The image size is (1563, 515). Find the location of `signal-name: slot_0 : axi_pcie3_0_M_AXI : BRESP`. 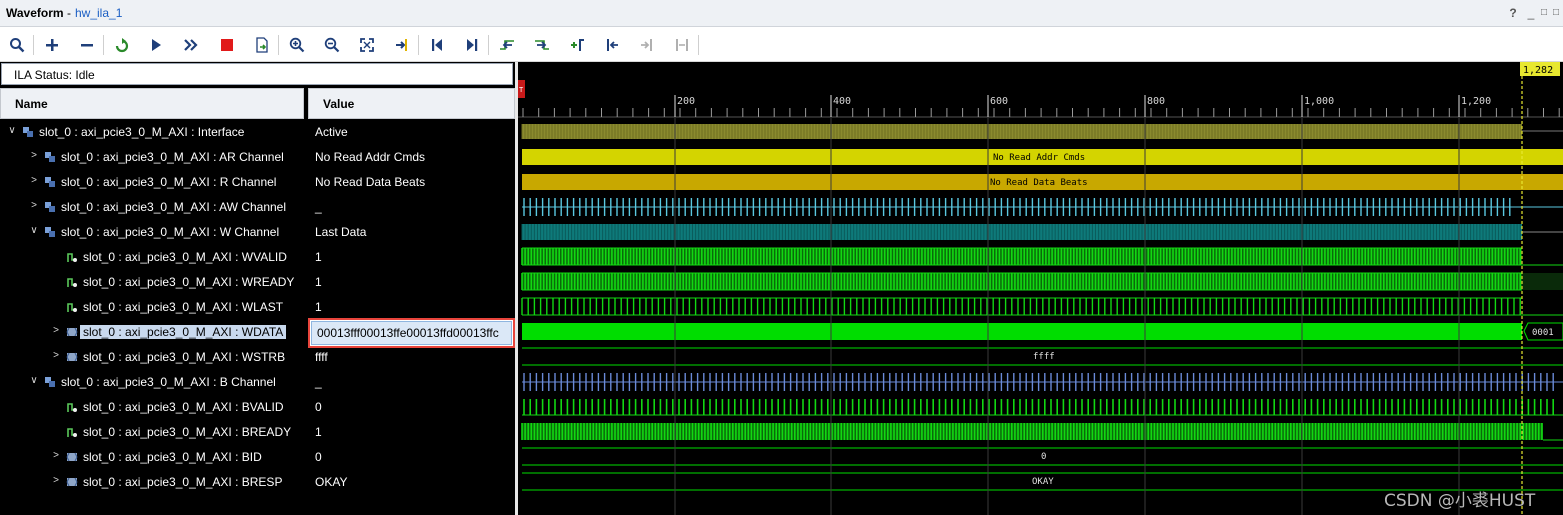

signal-name: slot_0 : axi_pcie3_0_M_AXI : BRESP is located at coordinates (182, 482).